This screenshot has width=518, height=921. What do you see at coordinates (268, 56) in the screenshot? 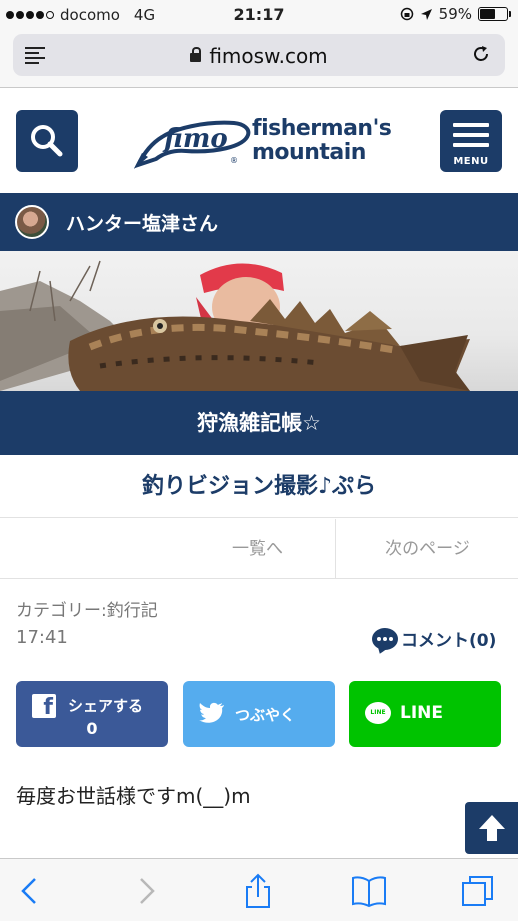
I see `url-text: fimosw.com` at bounding box center [268, 56].